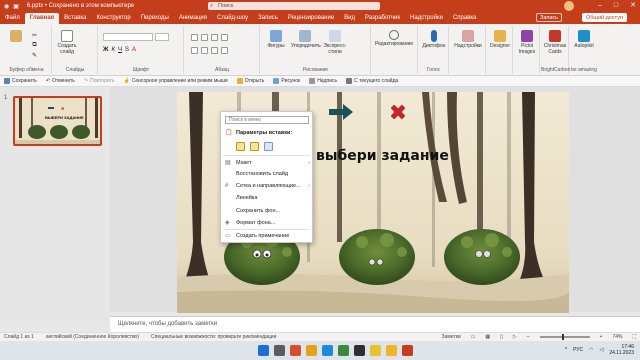  What do you see at coordinates (34, 45) in the screenshot?
I see `copy-icon: ⧉` at bounding box center [34, 45].